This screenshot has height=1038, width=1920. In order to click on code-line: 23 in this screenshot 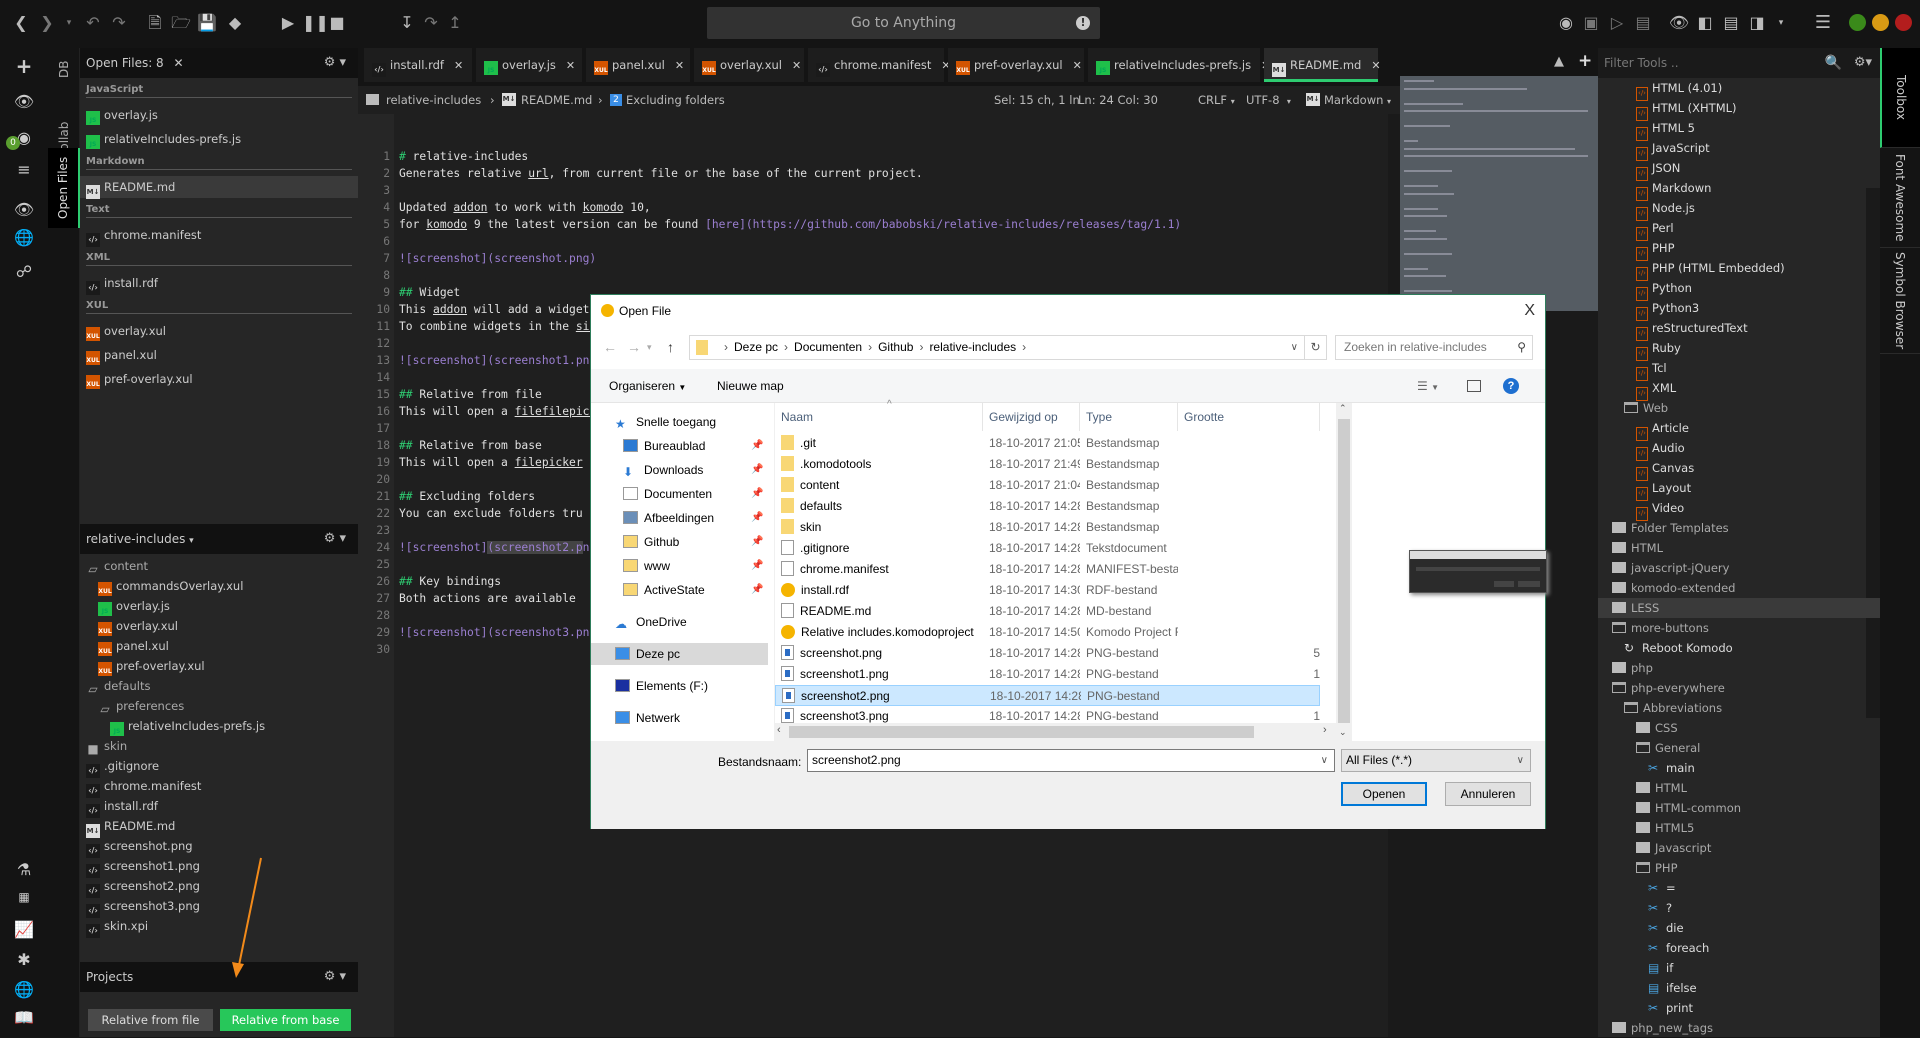, I will do `click(378, 530)`.